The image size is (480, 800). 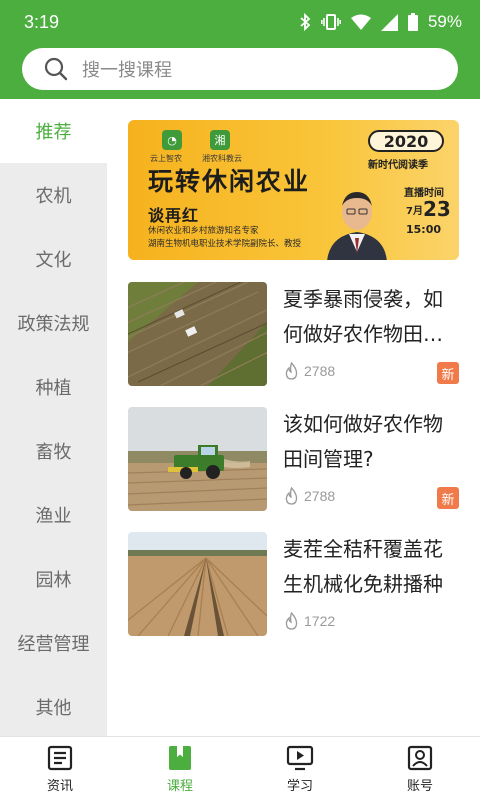 What do you see at coordinates (424, 229) in the screenshot?
I see `banner-time: 15:00` at bounding box center [424, 229].